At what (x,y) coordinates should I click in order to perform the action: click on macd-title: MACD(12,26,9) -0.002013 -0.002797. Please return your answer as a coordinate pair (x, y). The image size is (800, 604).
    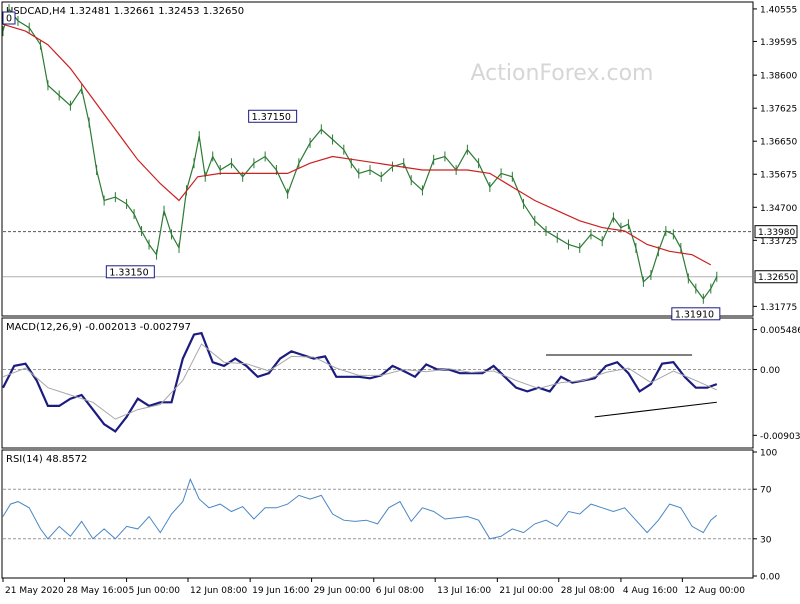
    Looking at the image, I should click on (98, 327).